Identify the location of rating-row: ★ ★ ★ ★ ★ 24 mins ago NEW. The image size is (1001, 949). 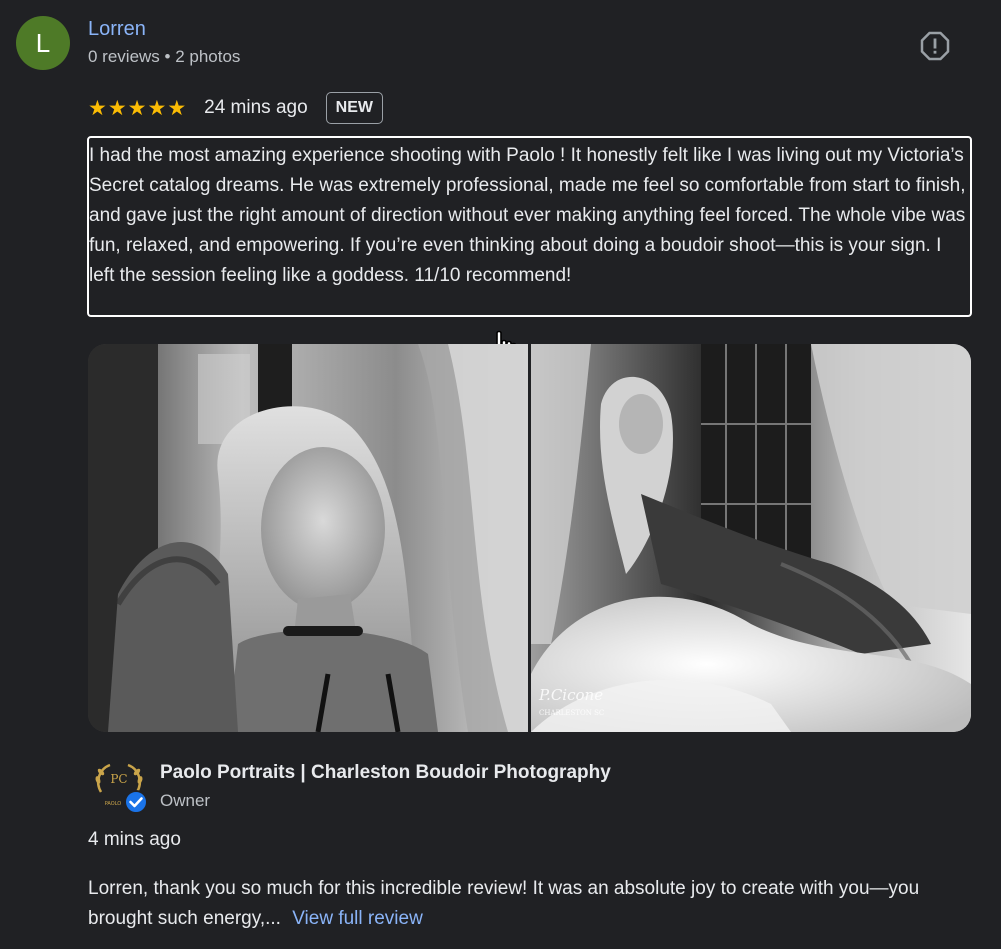
(235, 108).